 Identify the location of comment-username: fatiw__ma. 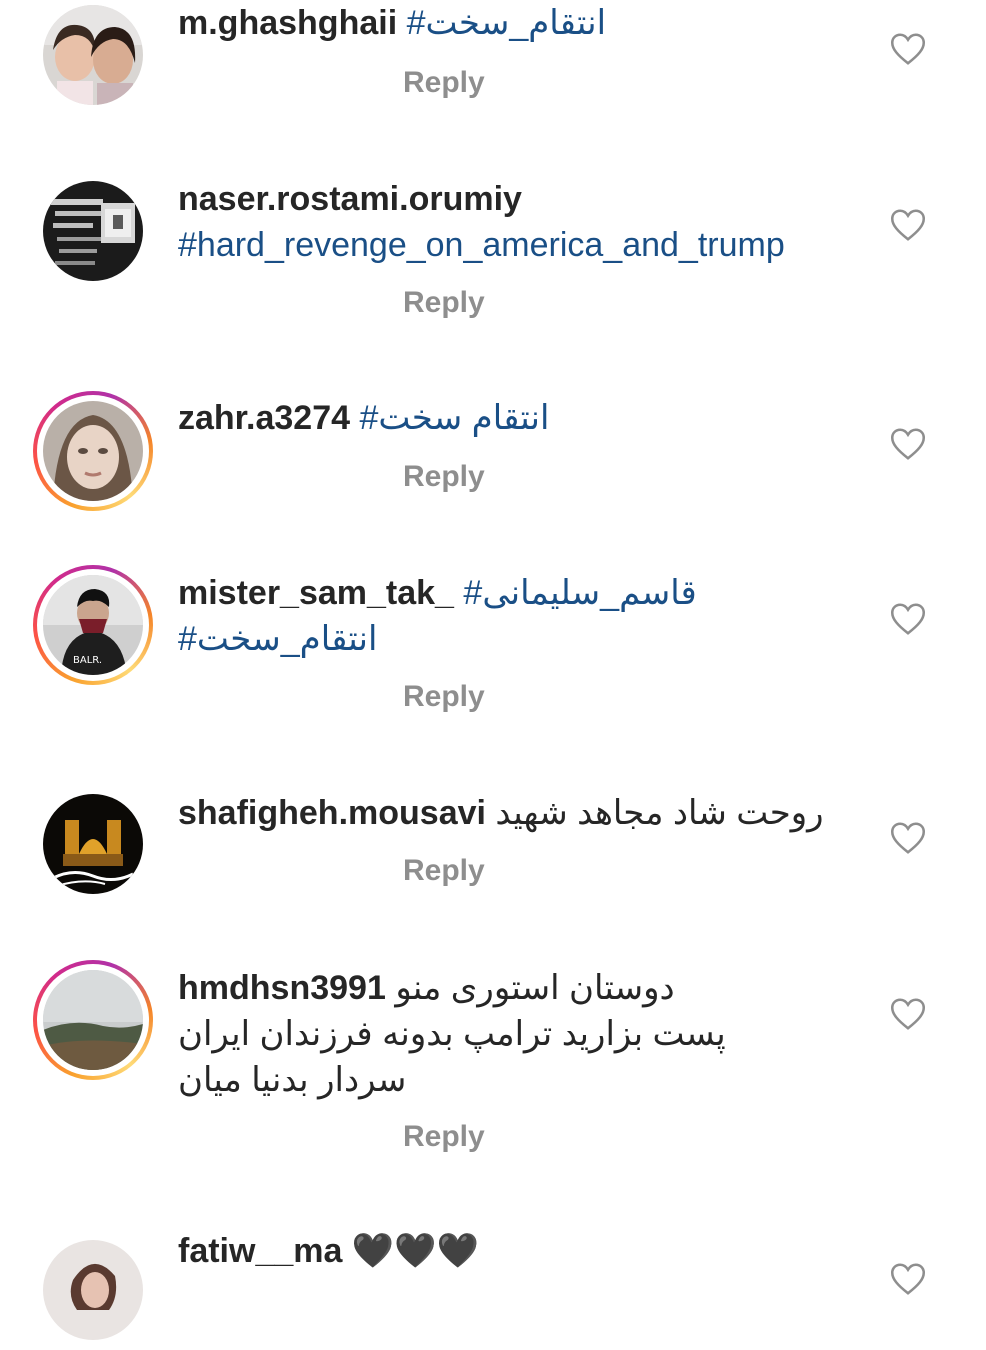
(260, 1251).